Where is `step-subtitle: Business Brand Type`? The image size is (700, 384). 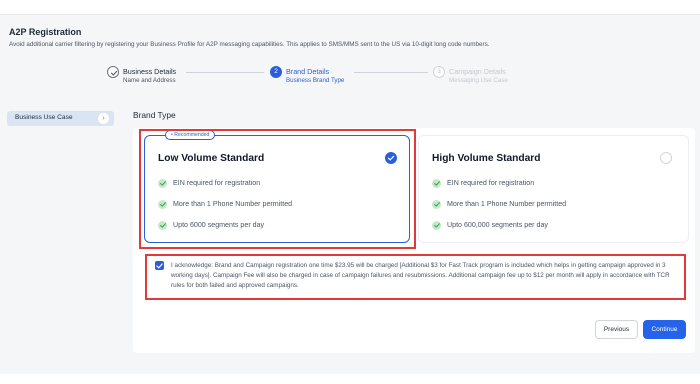 step-subtitle: Business Brand Type is located at coordinates (315, 80).